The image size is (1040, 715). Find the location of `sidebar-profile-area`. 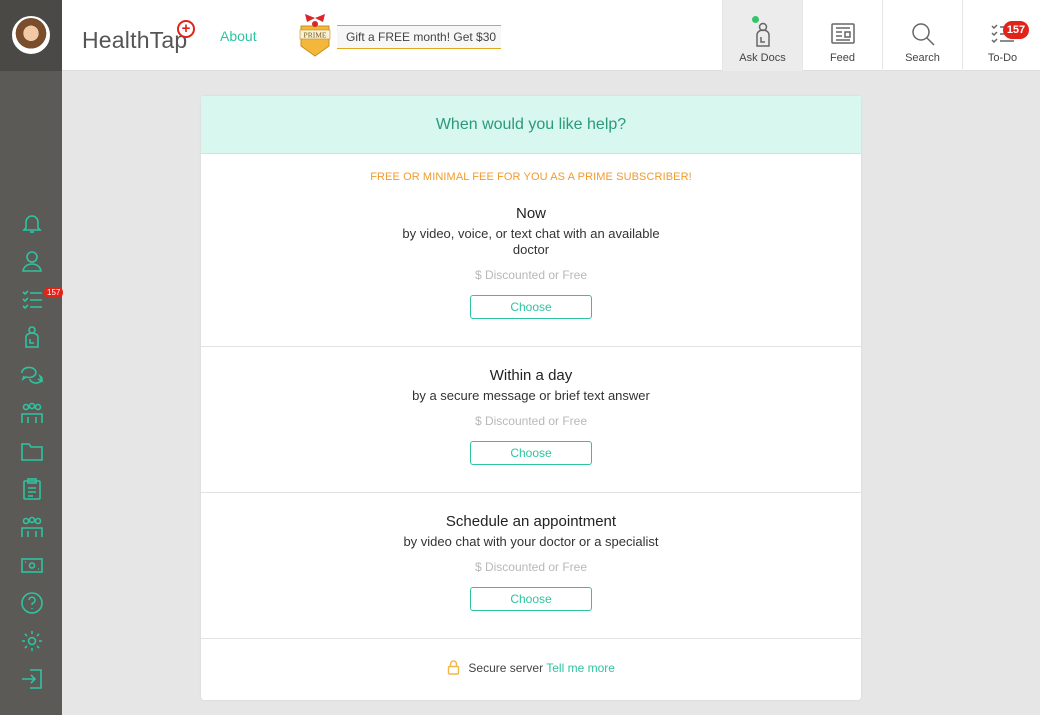

sidebar-profile-area is located at coordinates (31, 35).